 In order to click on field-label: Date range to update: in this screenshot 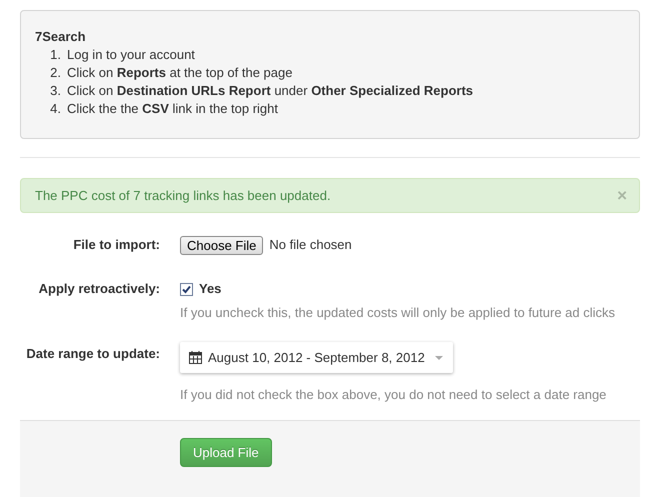, I will do `click(92, 354)`.